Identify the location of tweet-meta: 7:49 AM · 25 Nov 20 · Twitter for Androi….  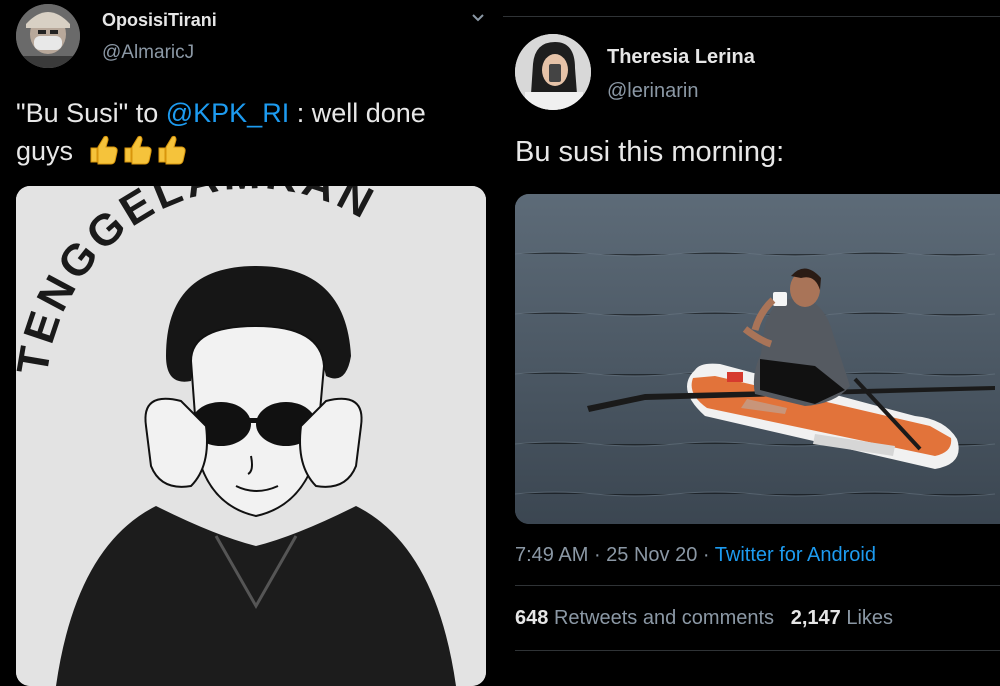
(695, 555).